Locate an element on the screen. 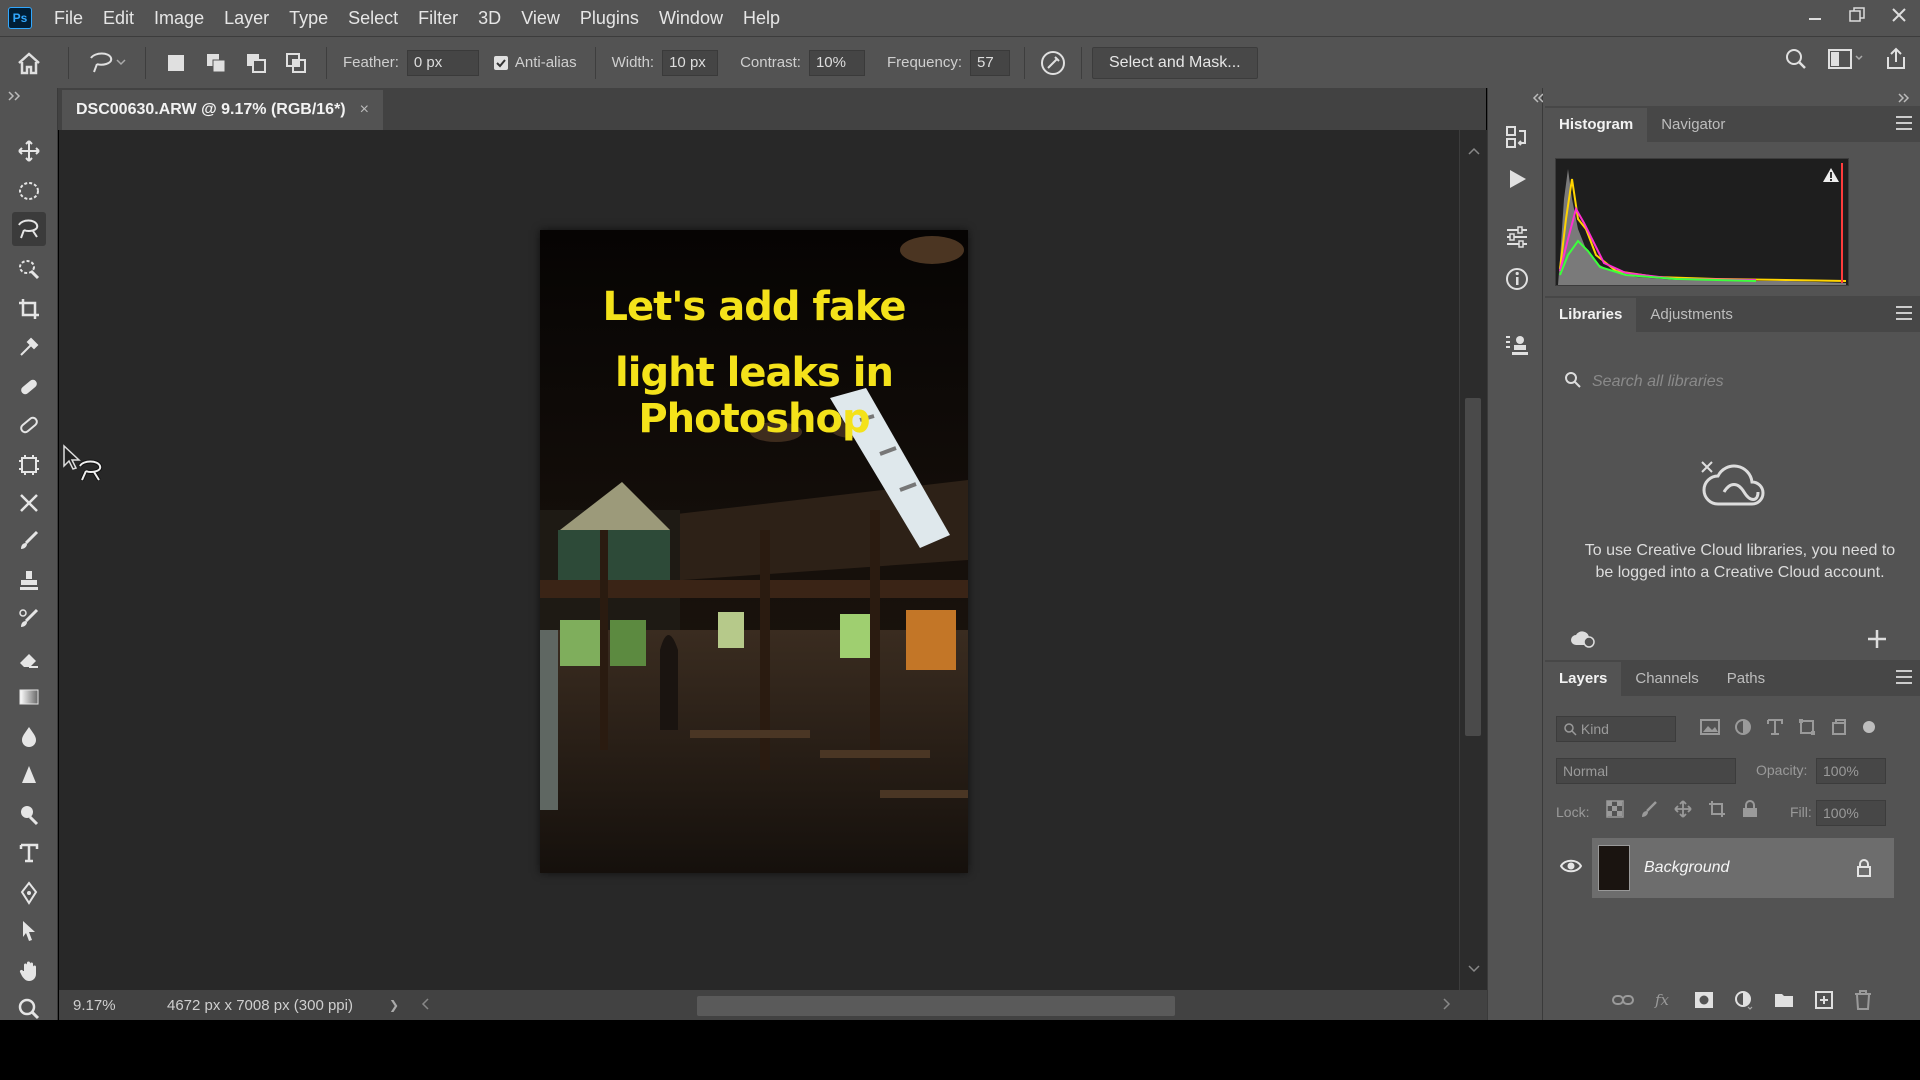 Image resolution: width=1920 pixels, height=1080 pixels. document-image: Let's add fake light leaks in Photoshop is located at coordinates (754, 551).